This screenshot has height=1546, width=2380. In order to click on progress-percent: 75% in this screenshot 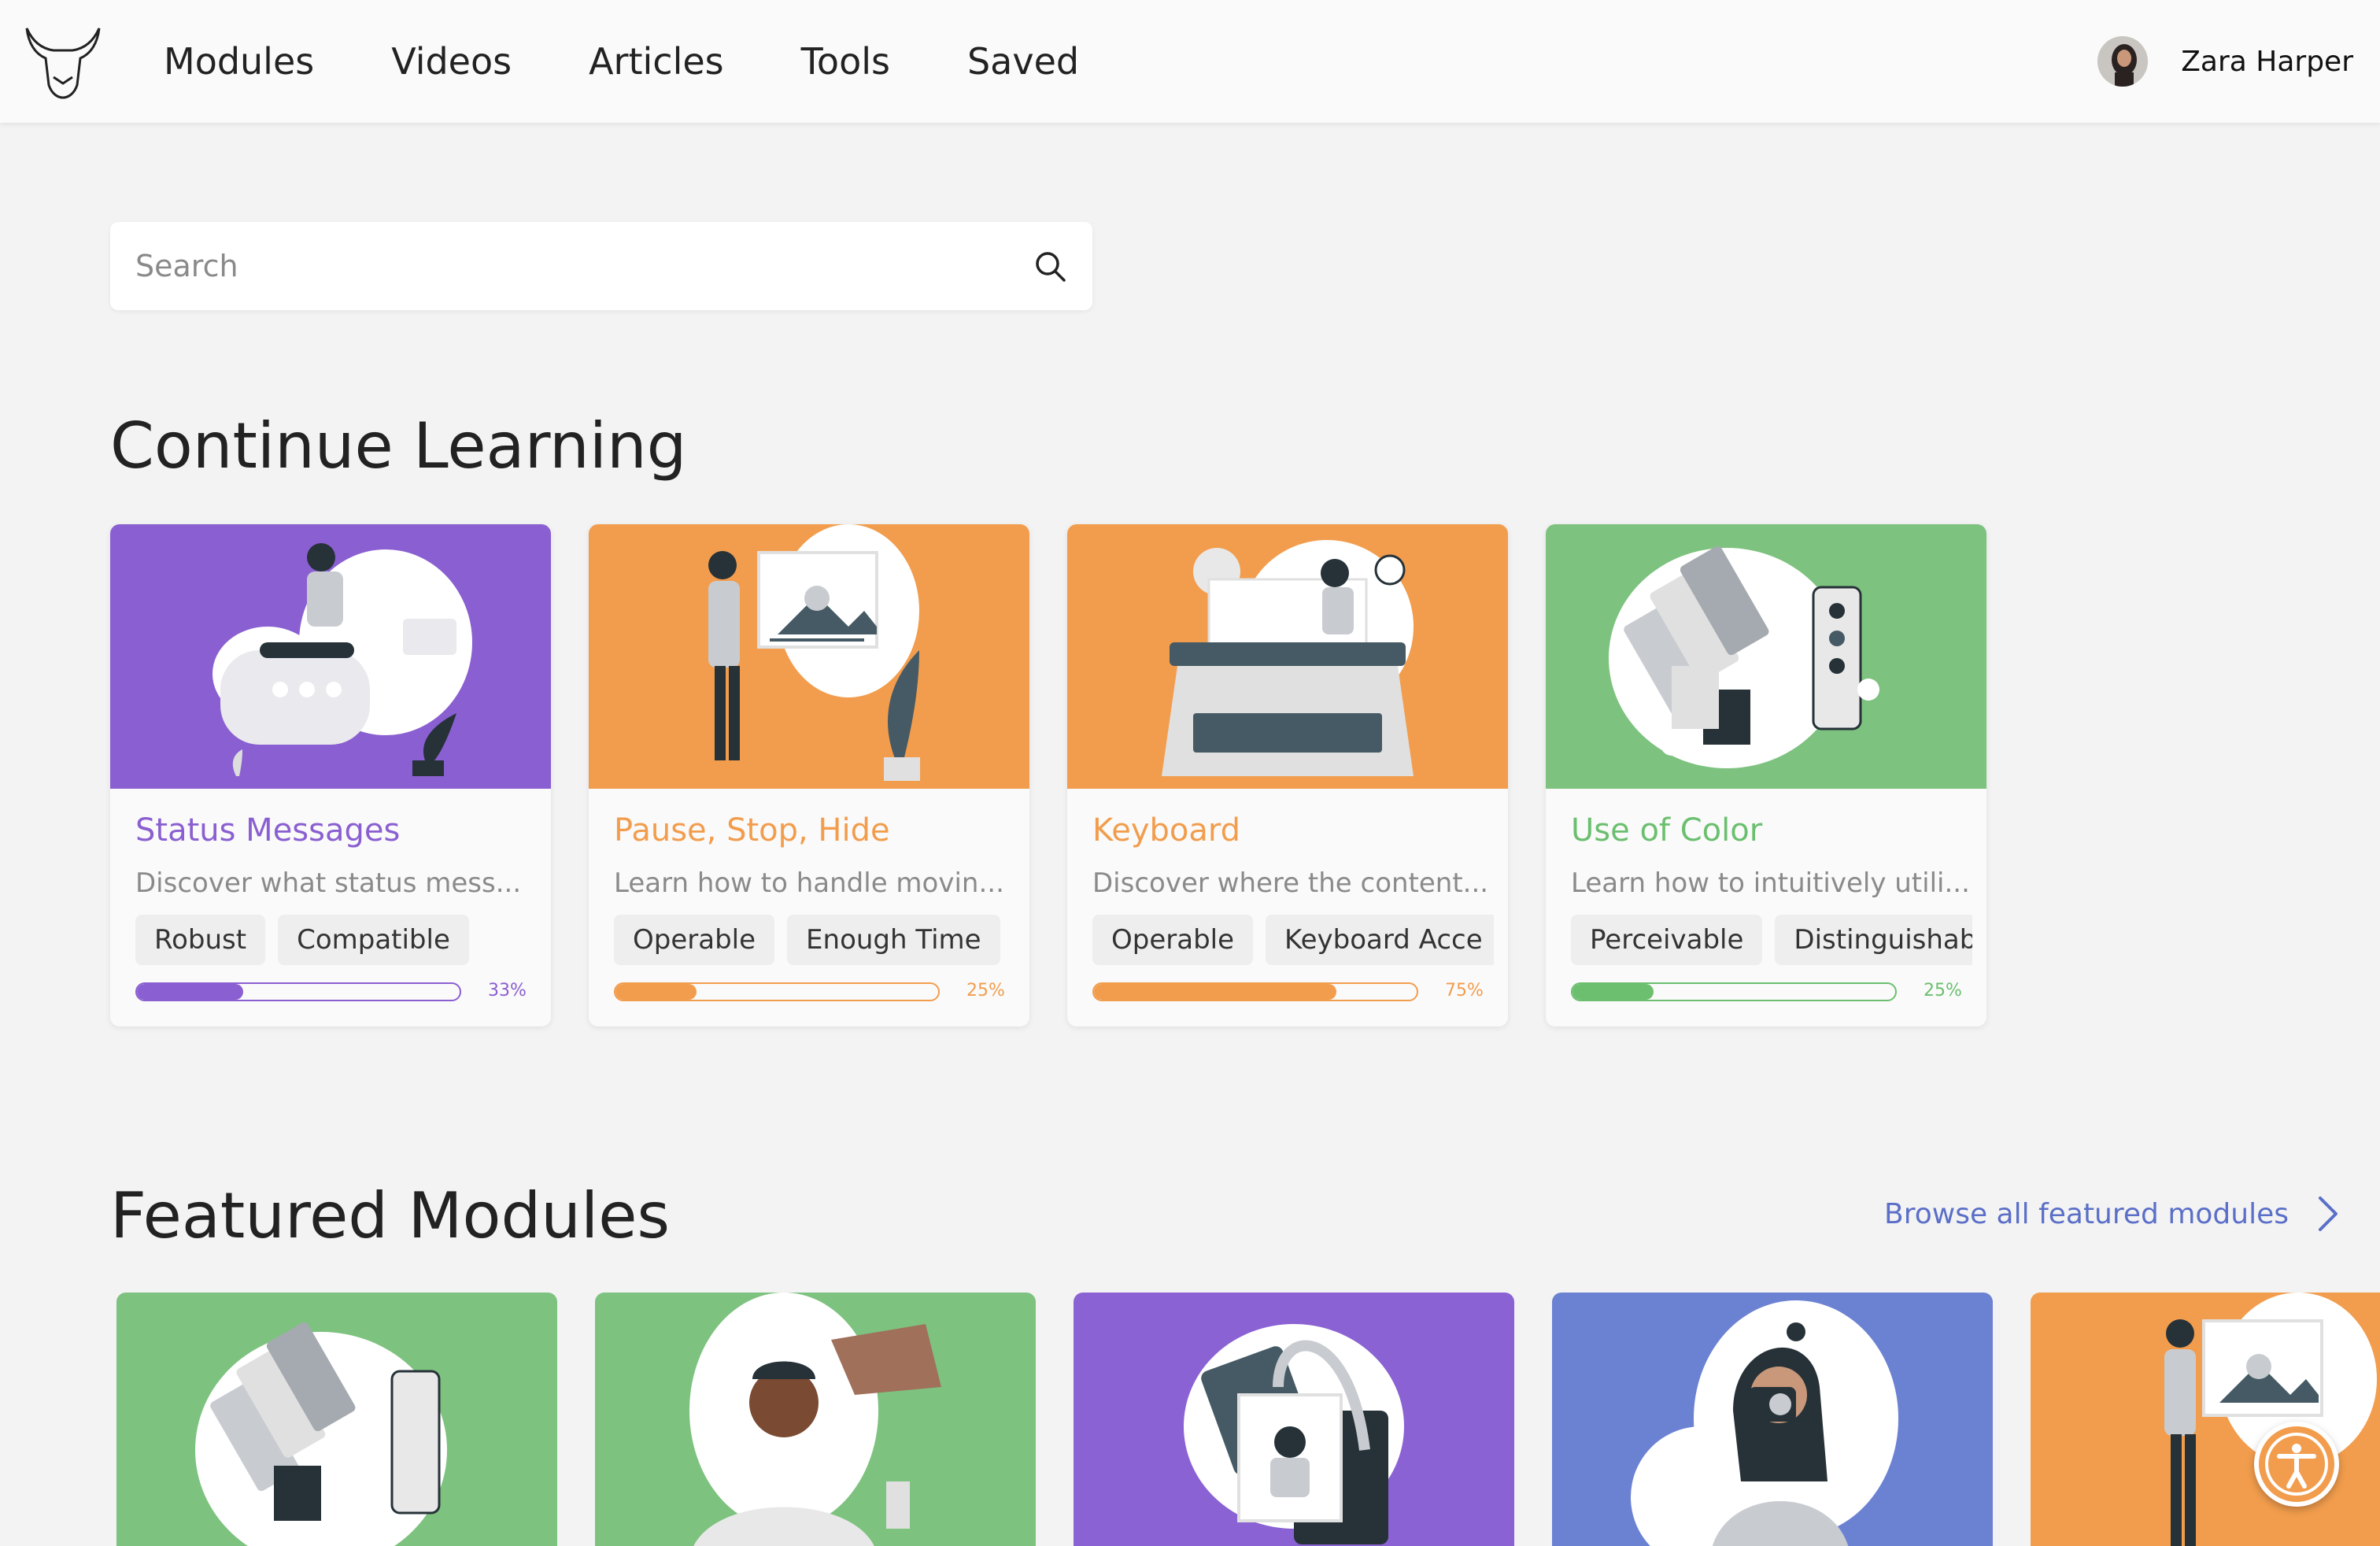, I will do `click(1464, 990)`.